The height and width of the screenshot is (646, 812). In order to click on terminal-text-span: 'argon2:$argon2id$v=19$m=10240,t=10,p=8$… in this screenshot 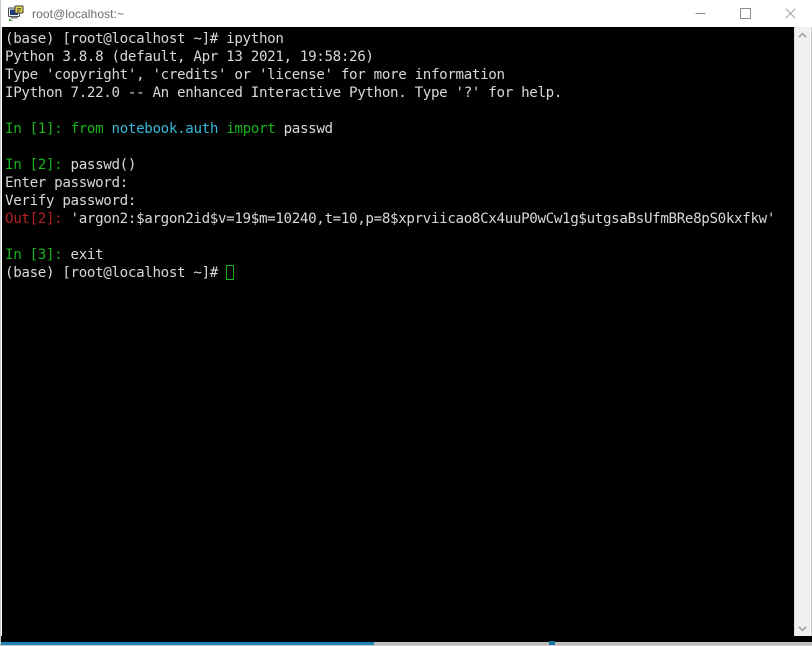, I will do `click(419, 219)`.